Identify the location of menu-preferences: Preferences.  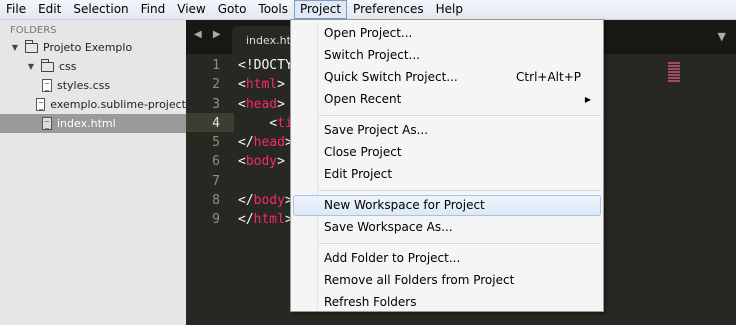
(388, 9).